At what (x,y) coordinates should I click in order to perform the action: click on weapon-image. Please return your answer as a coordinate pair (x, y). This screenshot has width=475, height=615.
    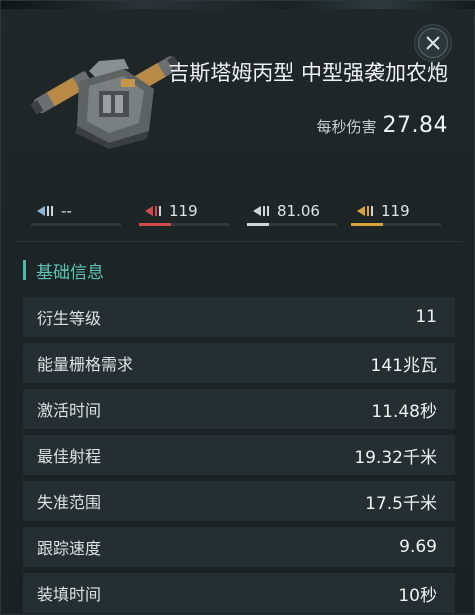
    Looking at the image, I should click on (105, 102).